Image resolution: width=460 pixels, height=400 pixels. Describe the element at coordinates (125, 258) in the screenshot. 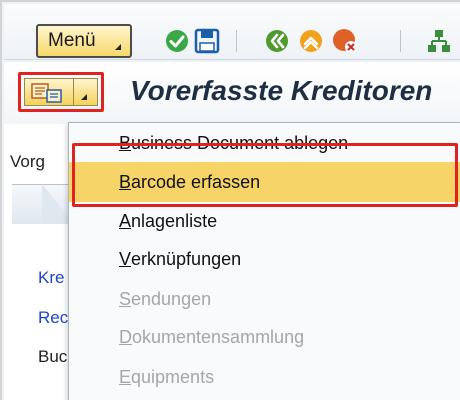

I see `menu-item-mnemonic: V` at that location.